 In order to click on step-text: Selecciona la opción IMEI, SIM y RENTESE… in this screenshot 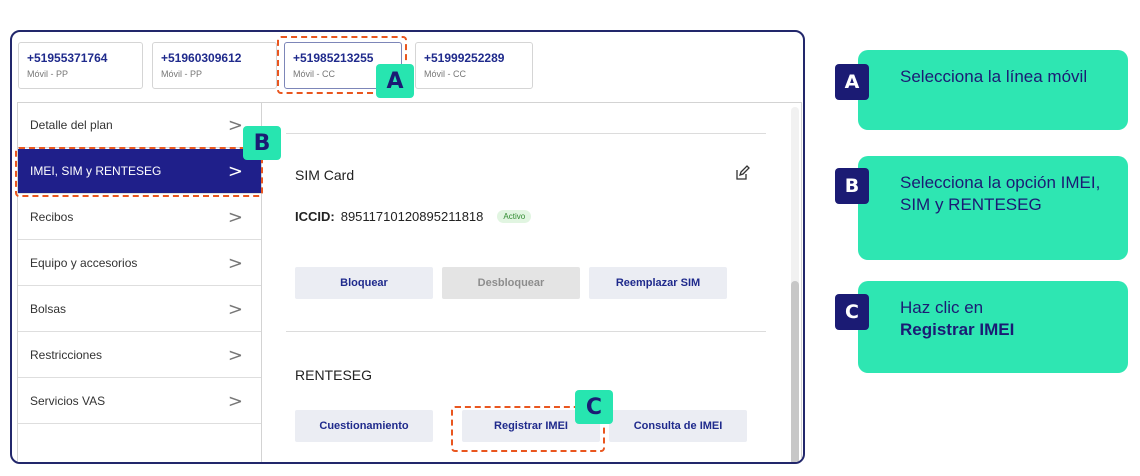, I will do `click(1000, 194)`.